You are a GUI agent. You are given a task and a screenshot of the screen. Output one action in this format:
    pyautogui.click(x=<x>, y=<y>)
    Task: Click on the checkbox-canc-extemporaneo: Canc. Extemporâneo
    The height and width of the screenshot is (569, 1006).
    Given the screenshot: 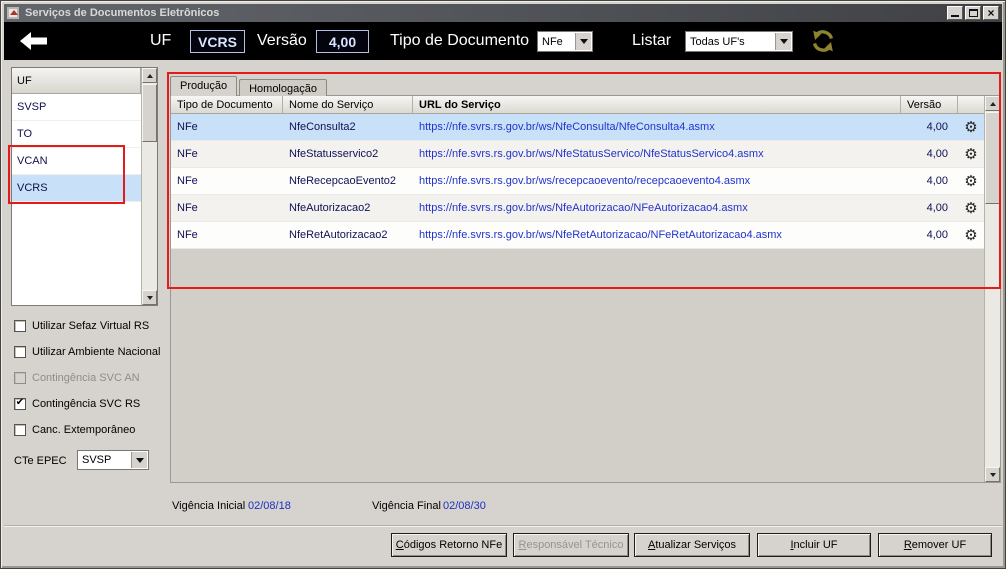 What is the action you would take?
    pyautogui.click(x=74, y=430)
    